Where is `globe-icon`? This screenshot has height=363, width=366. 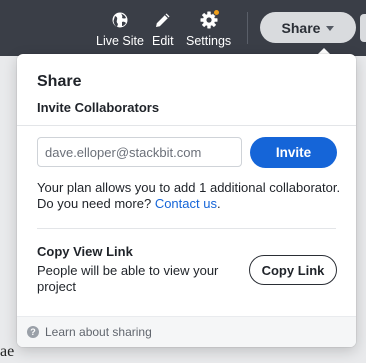
globe-icon is located at coordinates (120, 20).